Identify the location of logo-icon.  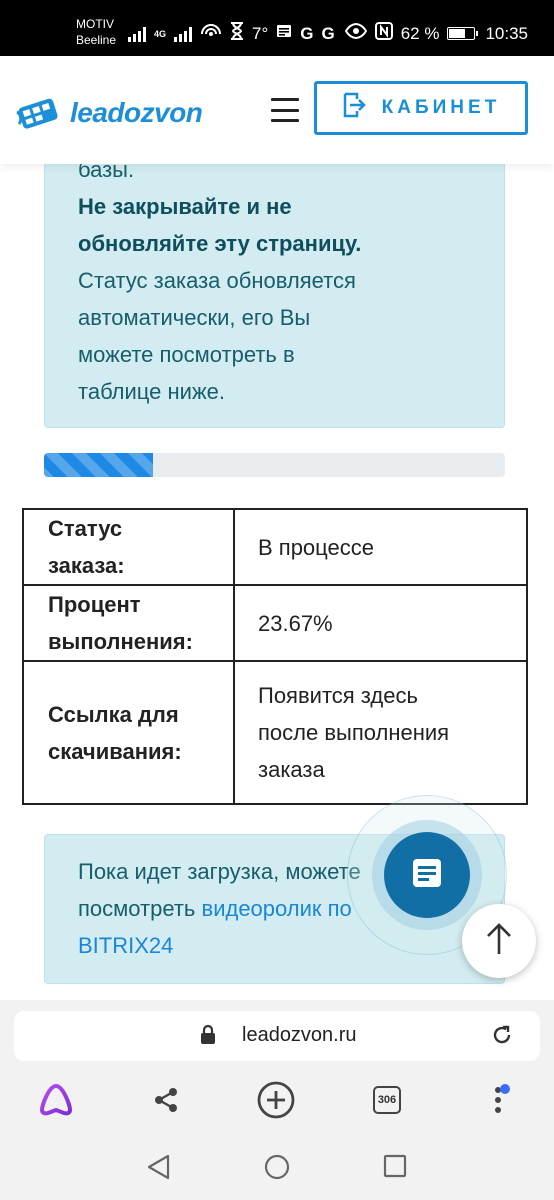
(40, 113).